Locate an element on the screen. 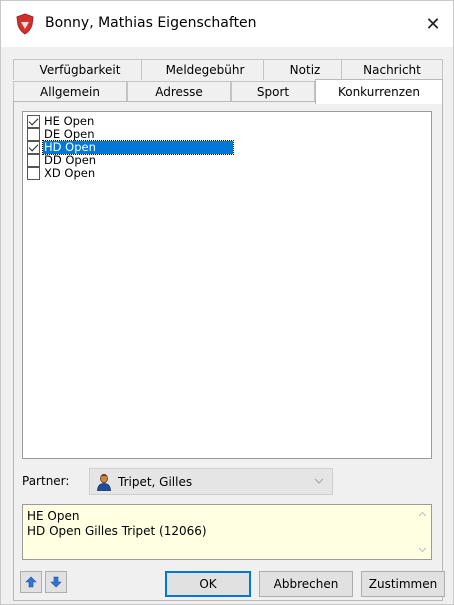 This screenshot has width=454, height=605. info-scrollbar is located at coordinates (422, 532).